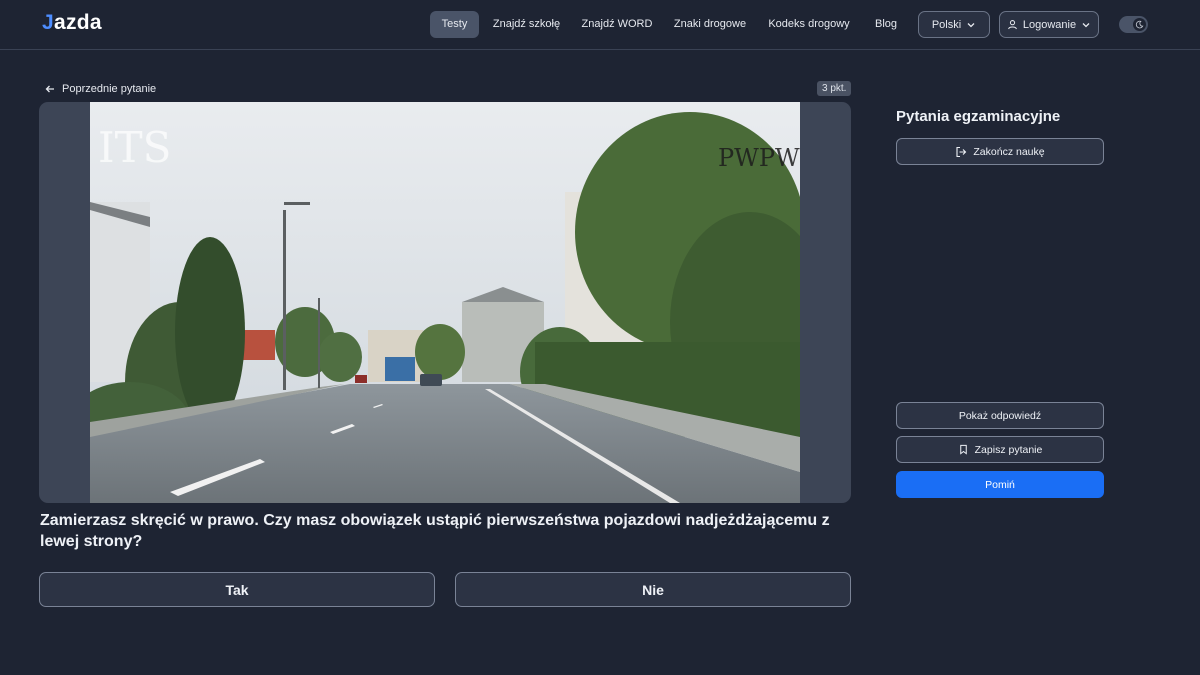 This screenshot has width=1200, height=675. What do you see at coordinates (454, 24) in the screenshot?
I see `nav-testy: Testy` at bounding box center [454, 24].